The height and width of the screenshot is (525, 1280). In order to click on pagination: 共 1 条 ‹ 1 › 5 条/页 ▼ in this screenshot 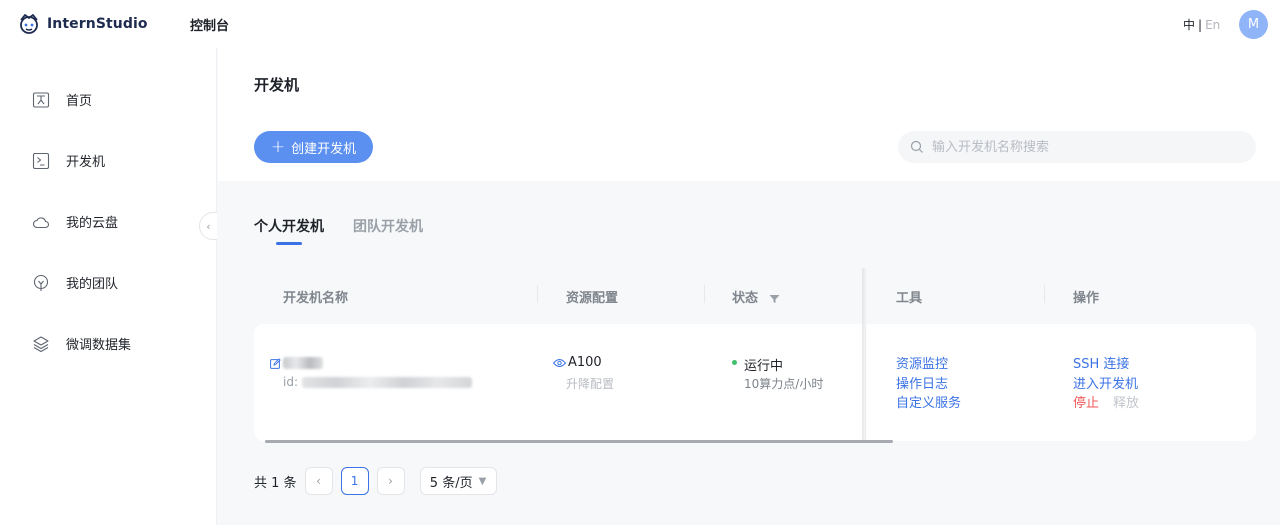, I will do `click(375, 481)`.